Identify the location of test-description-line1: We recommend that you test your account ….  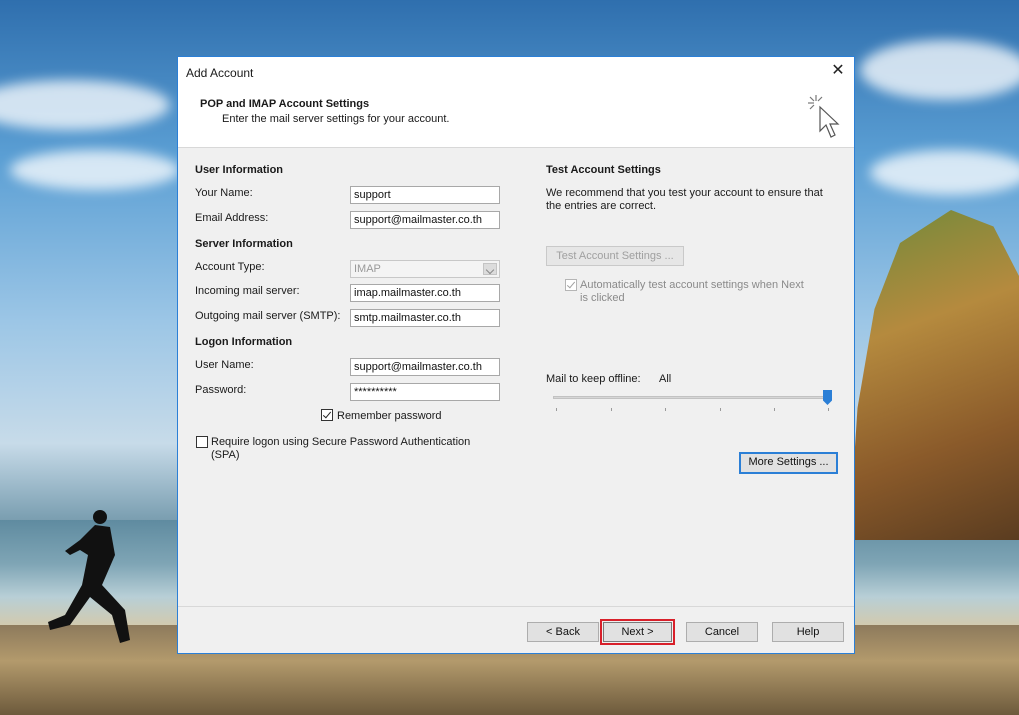
(684, 193).